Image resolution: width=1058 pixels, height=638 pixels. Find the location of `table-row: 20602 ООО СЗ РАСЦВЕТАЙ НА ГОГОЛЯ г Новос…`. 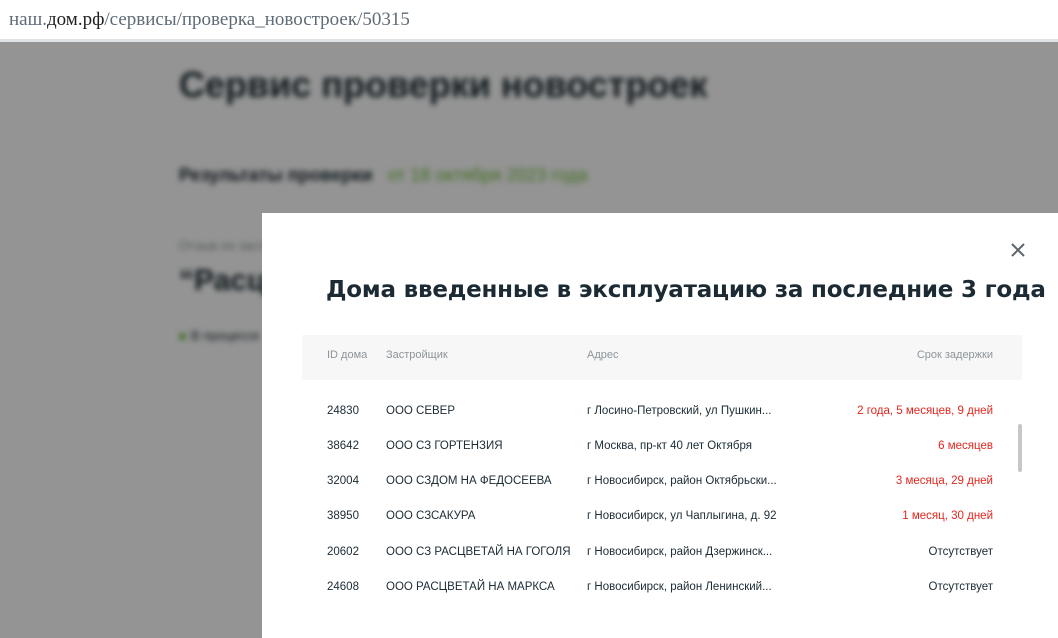

table-row: 20602 ООО СЗ РАСЦВЕТАЙ НА ГОГОЛЯ г Новос… is located at coordinates (662, 556).